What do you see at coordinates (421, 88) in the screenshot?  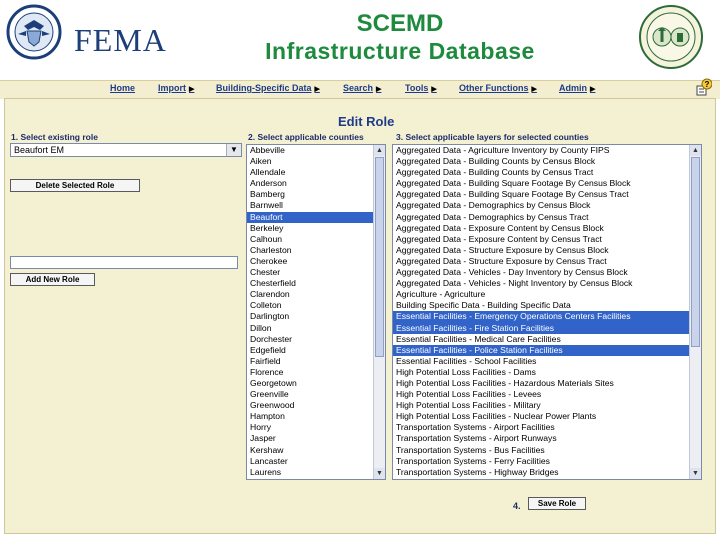 I see `nav-tools: Tools ▶` at bounding box center [421, 88].